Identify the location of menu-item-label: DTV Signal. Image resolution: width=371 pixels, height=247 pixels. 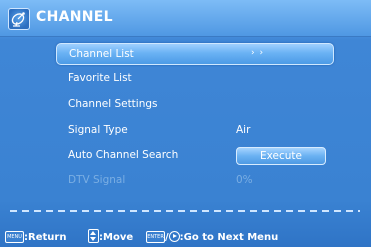
(97, 180).